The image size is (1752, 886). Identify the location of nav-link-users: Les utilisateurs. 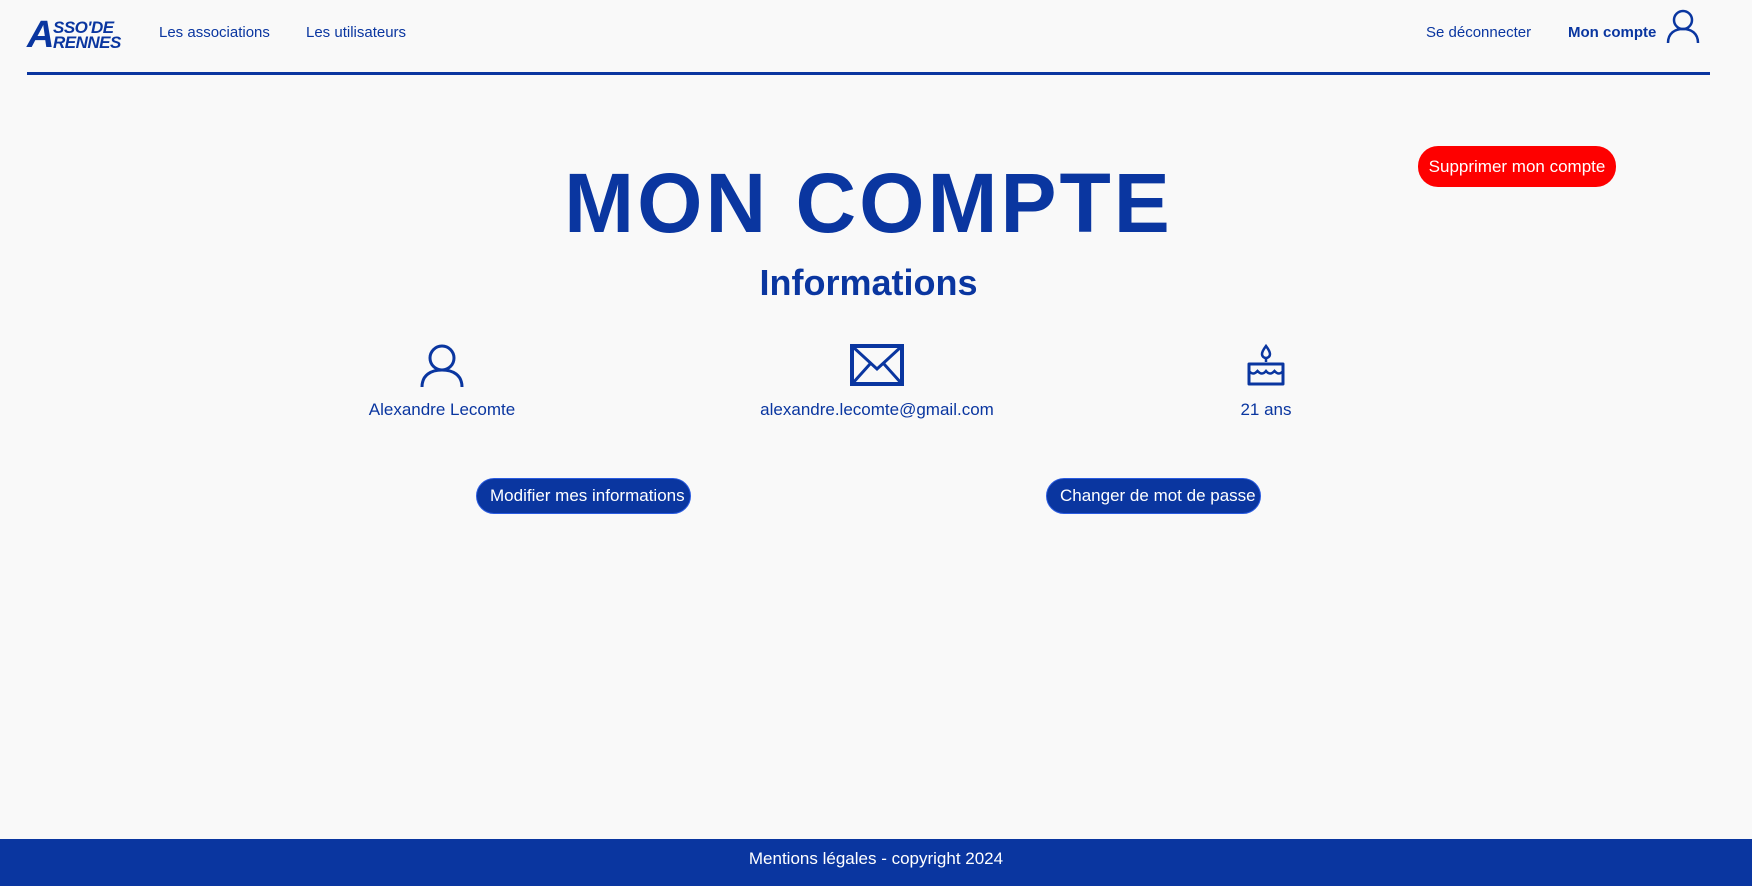
(356, 32).